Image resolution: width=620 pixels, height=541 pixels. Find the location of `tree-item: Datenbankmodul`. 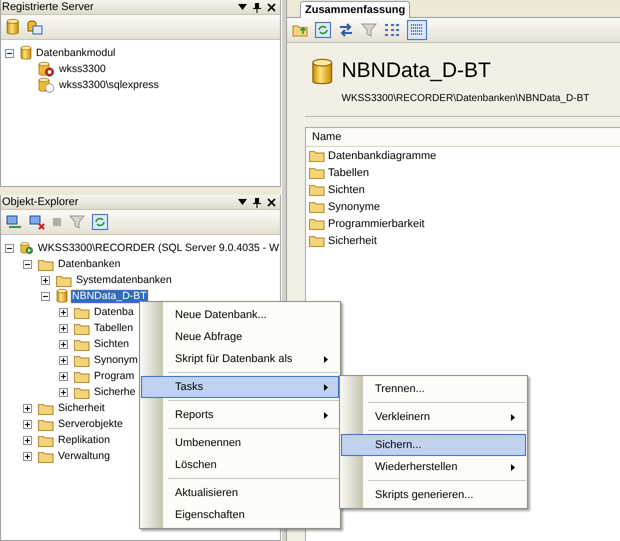

tree-item: Datenbankmodul is located at coordinates (75, 53).